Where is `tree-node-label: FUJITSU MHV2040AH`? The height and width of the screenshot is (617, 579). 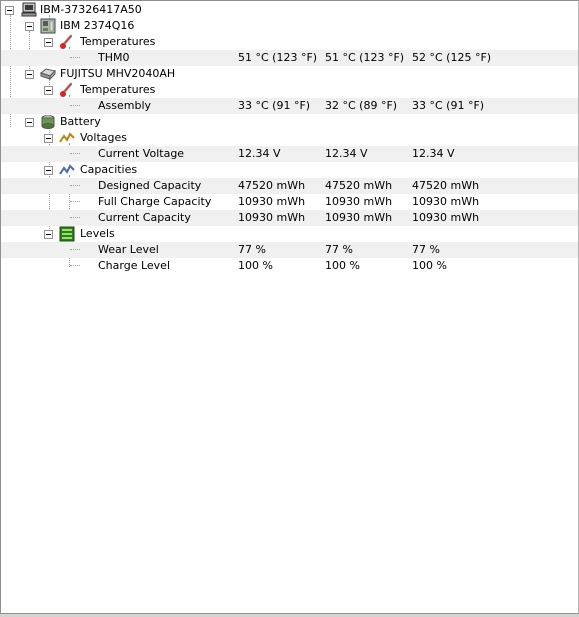 tree-node-label: FUJITSU MHV2040AH is located at coordinates (118, 73).